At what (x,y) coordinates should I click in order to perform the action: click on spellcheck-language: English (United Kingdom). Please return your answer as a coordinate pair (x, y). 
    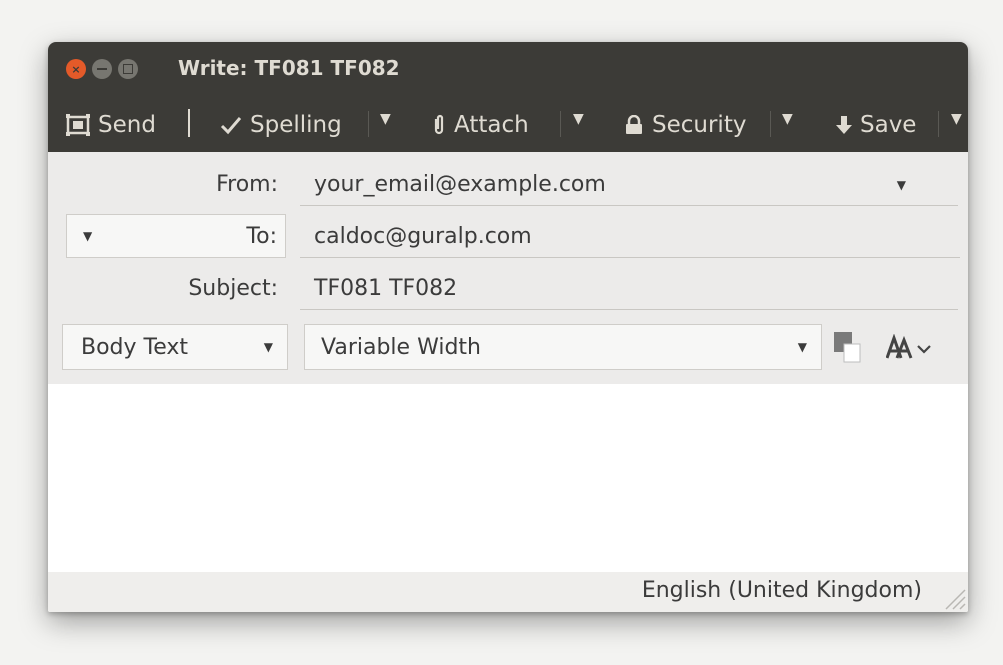
    Looking at the image, I should click on (782, 590).